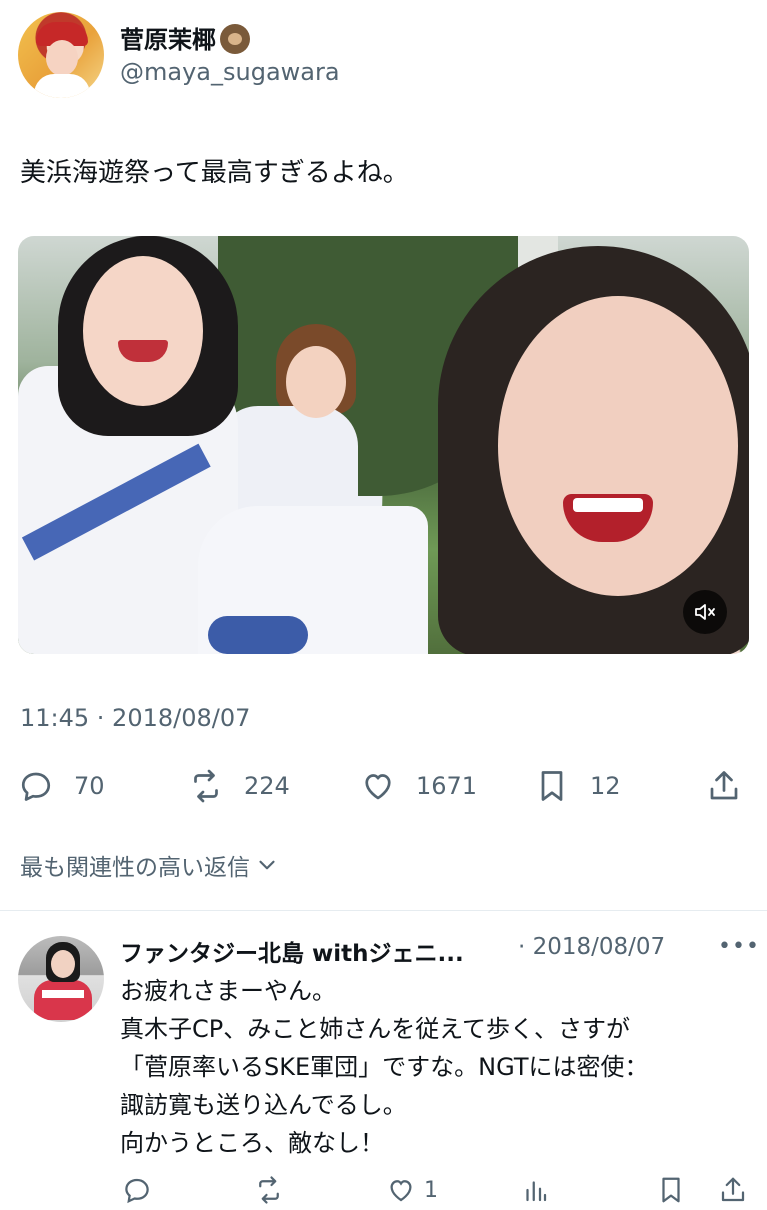  I want to click on like-button: 1671, so click(418, 786).